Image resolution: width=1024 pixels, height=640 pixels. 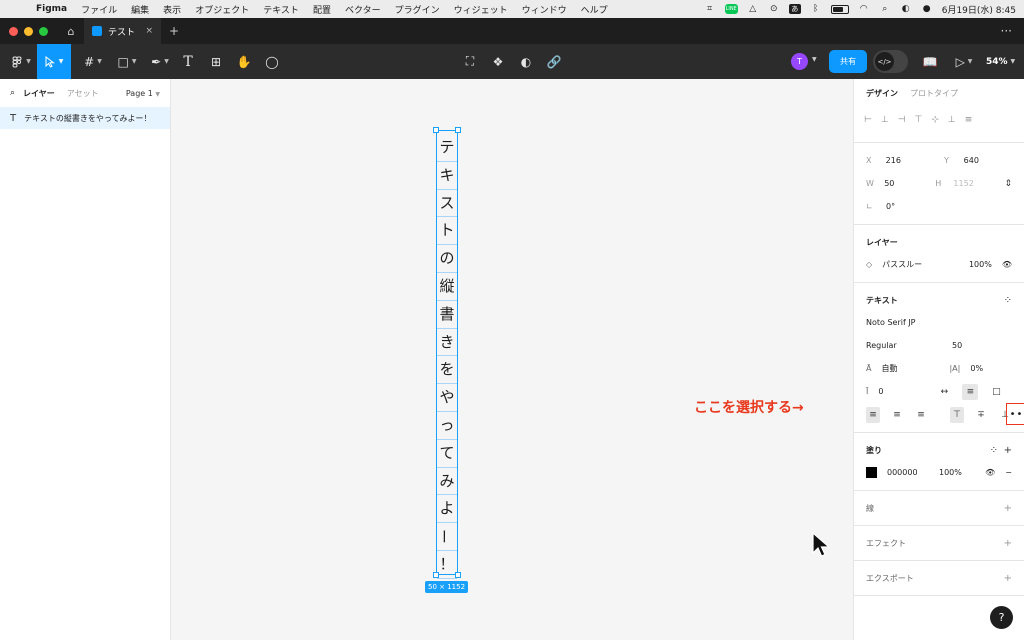 What do you see at coordinates (481, 9) in the screenshot?
I see `menu-widgets: ウィジェット` at bounding box center [481, 9].